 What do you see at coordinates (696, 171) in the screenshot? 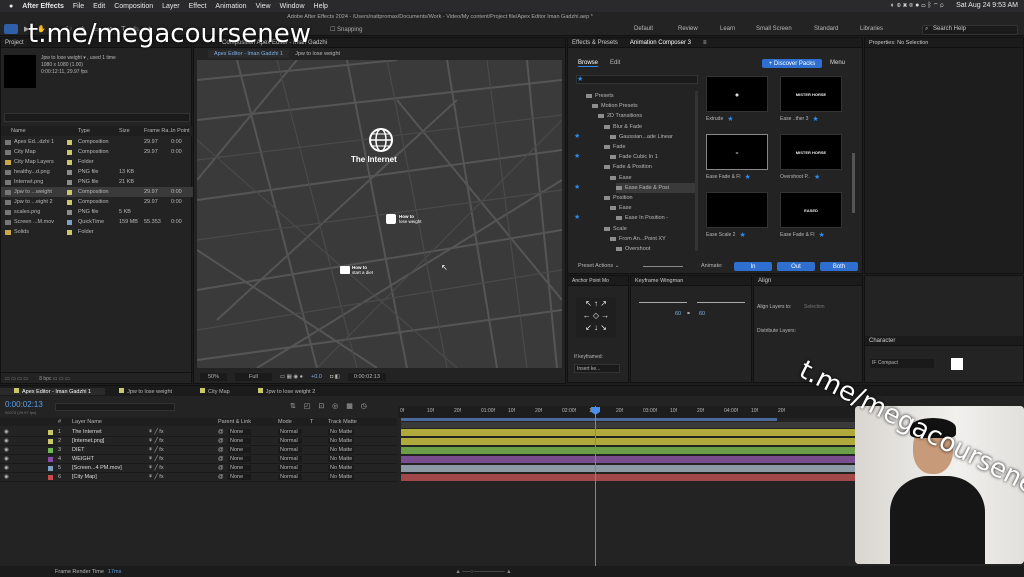
I see `tree-scrollbar` at bounding box center [696, 171].